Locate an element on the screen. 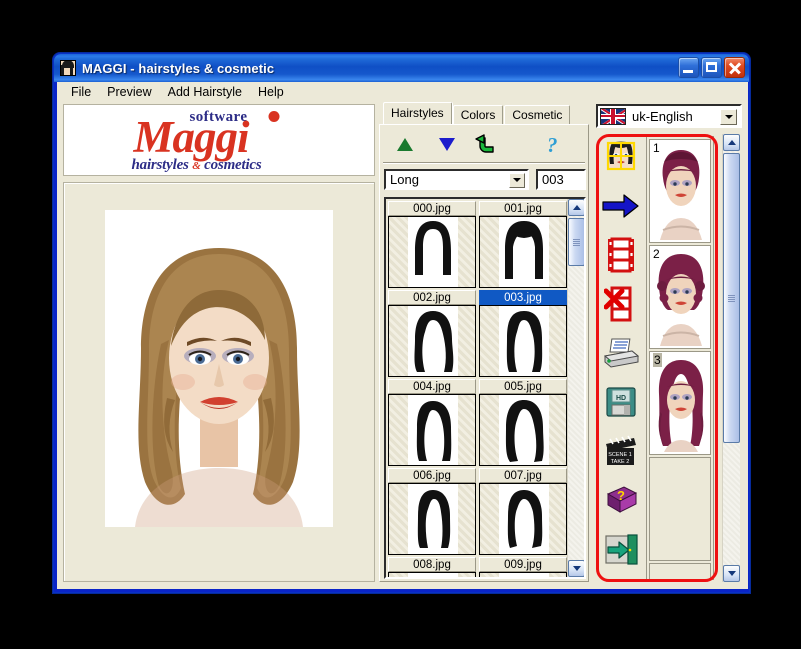 This screenshot has height=649, width=801. thumbnail-label: 009.jpg is located at coordinates (523, 564).